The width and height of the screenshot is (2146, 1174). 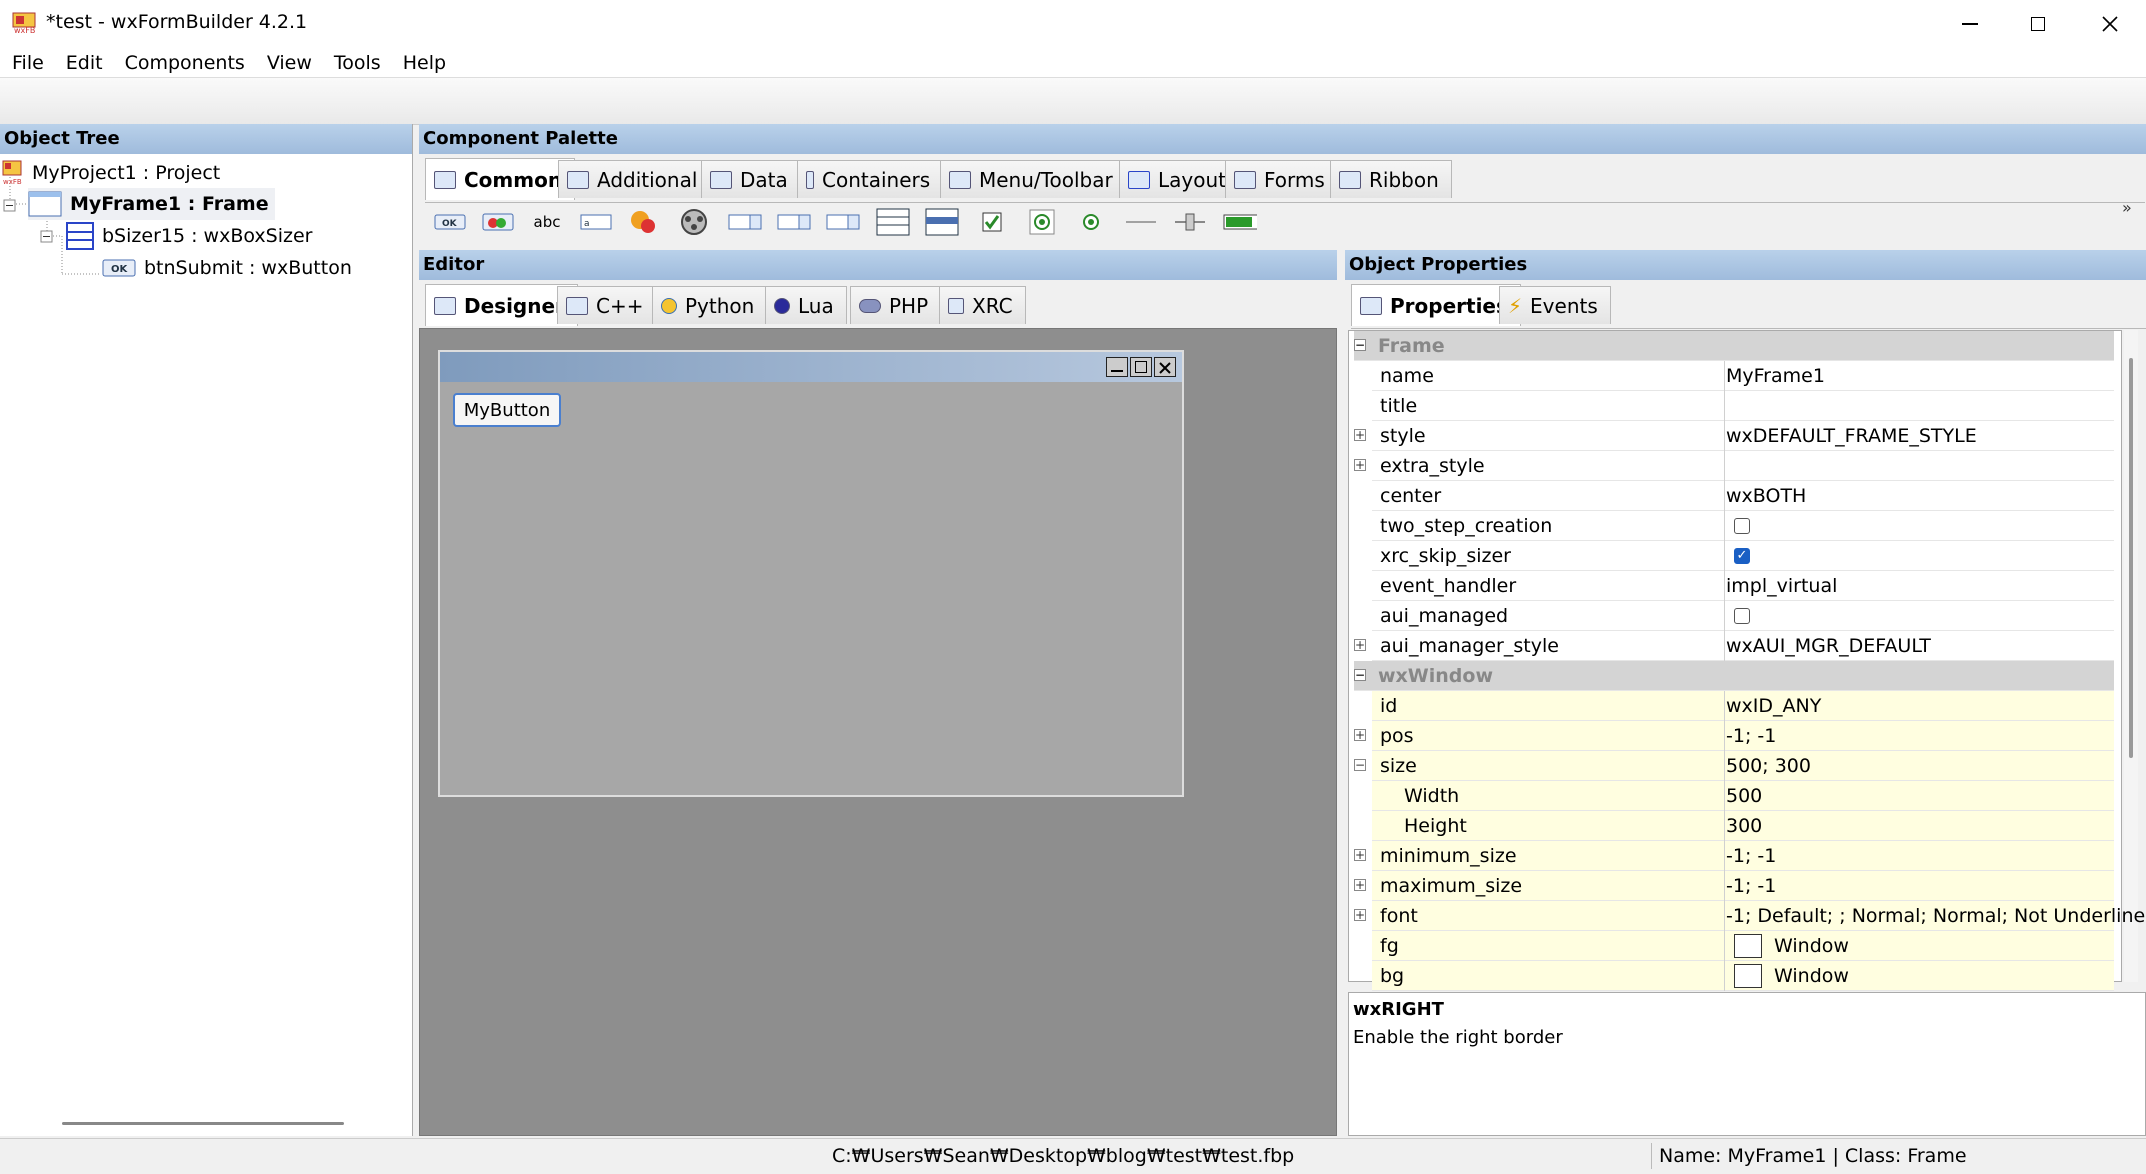 What do you see at coordinates (843, 222) in the screenshot?
I see `palette-spin-icon` at bounding box center [843, 222].